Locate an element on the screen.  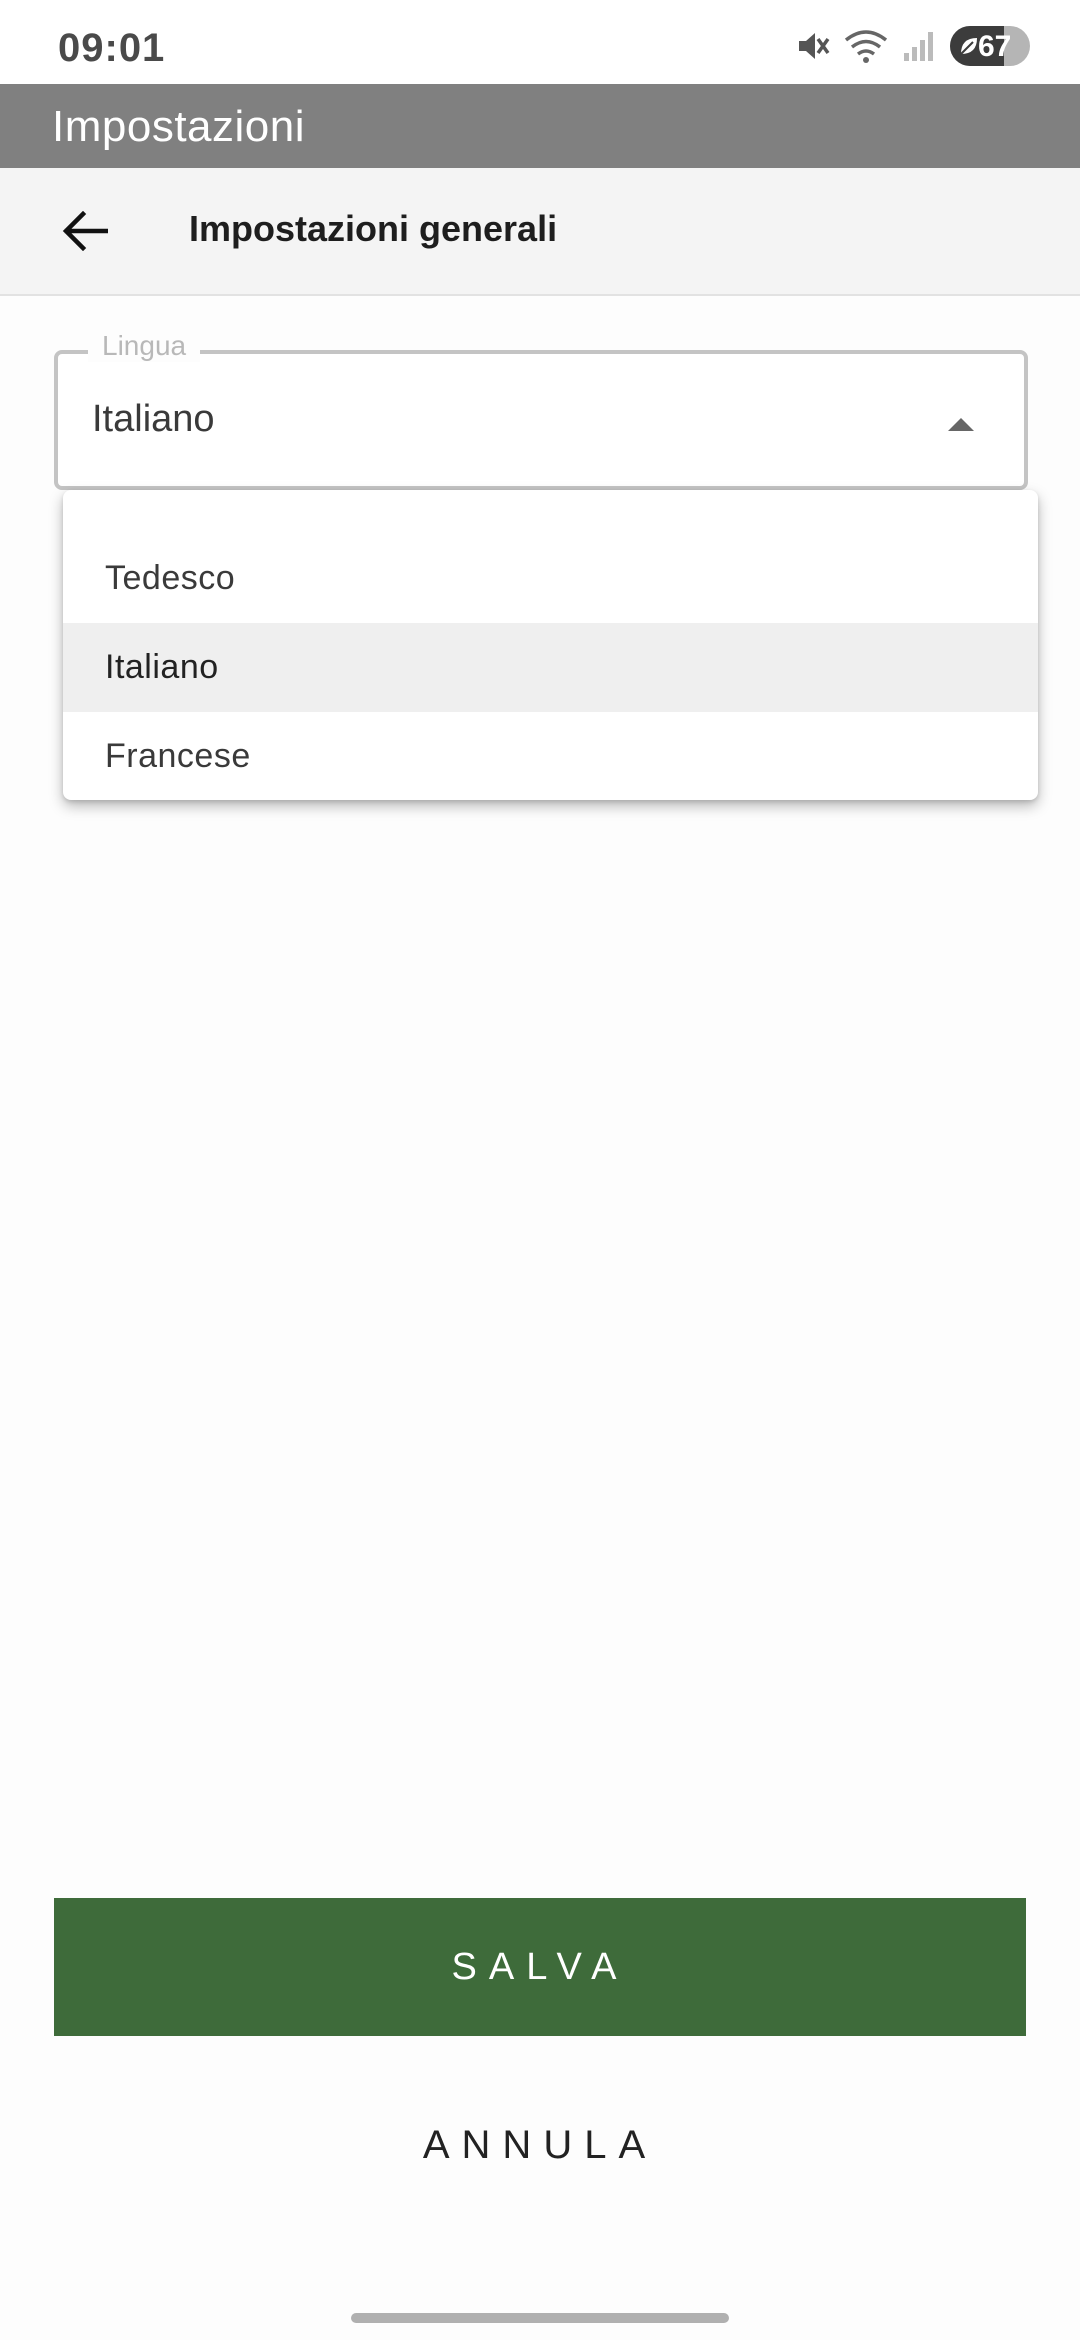
language-value: Italiano is located at coordinates (153, 419).